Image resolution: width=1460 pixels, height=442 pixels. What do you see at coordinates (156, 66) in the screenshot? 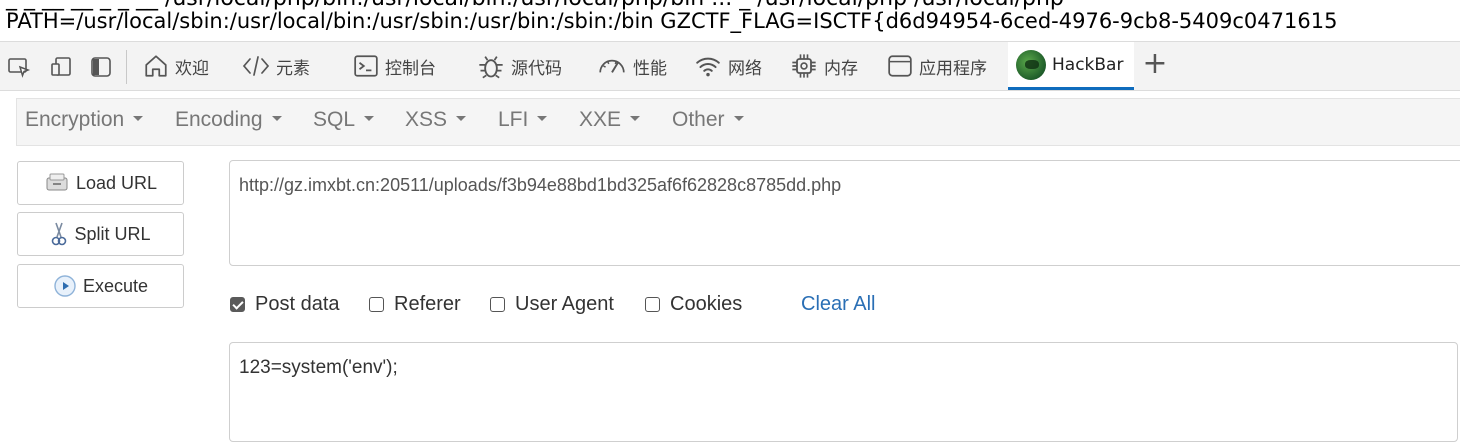
I see `home-icon` at bounding box center [156, 66].